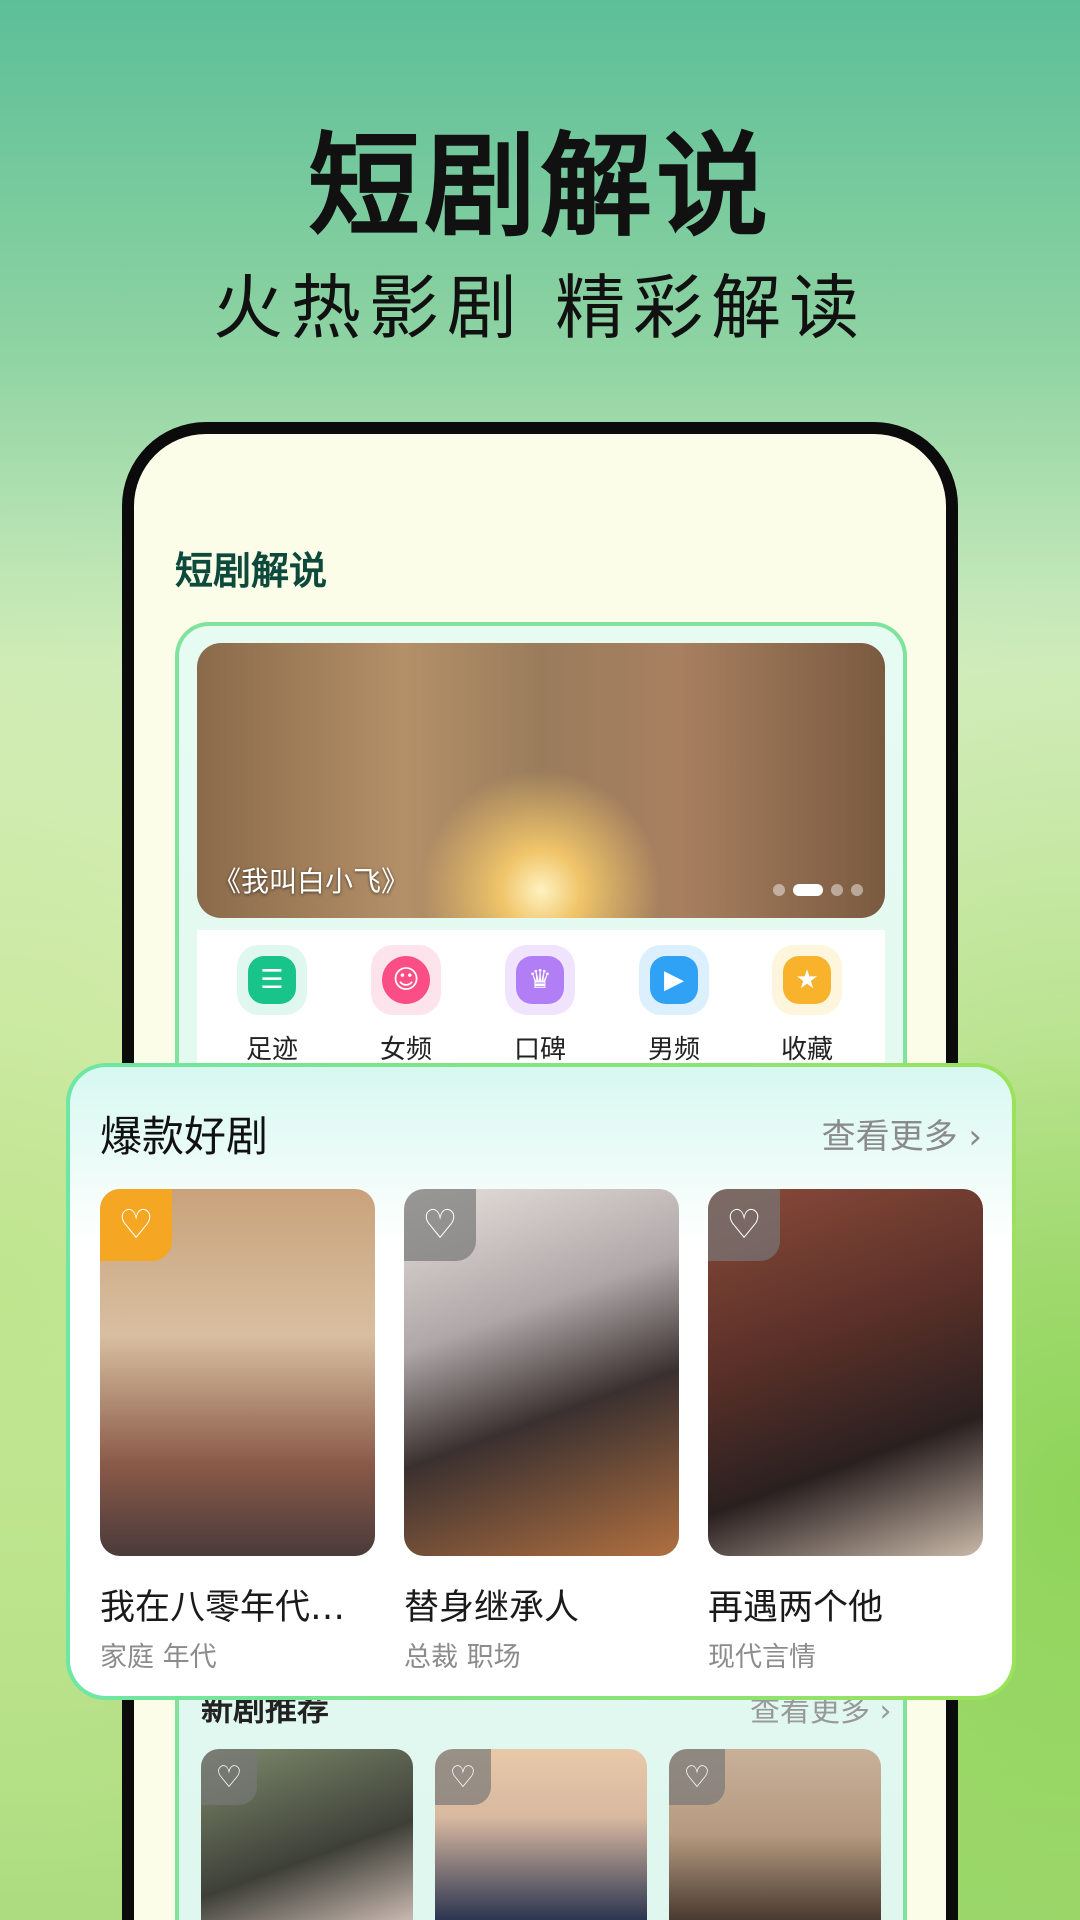 The image size is (1080, 1920). Describe the element at coordinates (674, 1005) in the screenshot. I see `quick-link-male: ▶ 男频` at that location.